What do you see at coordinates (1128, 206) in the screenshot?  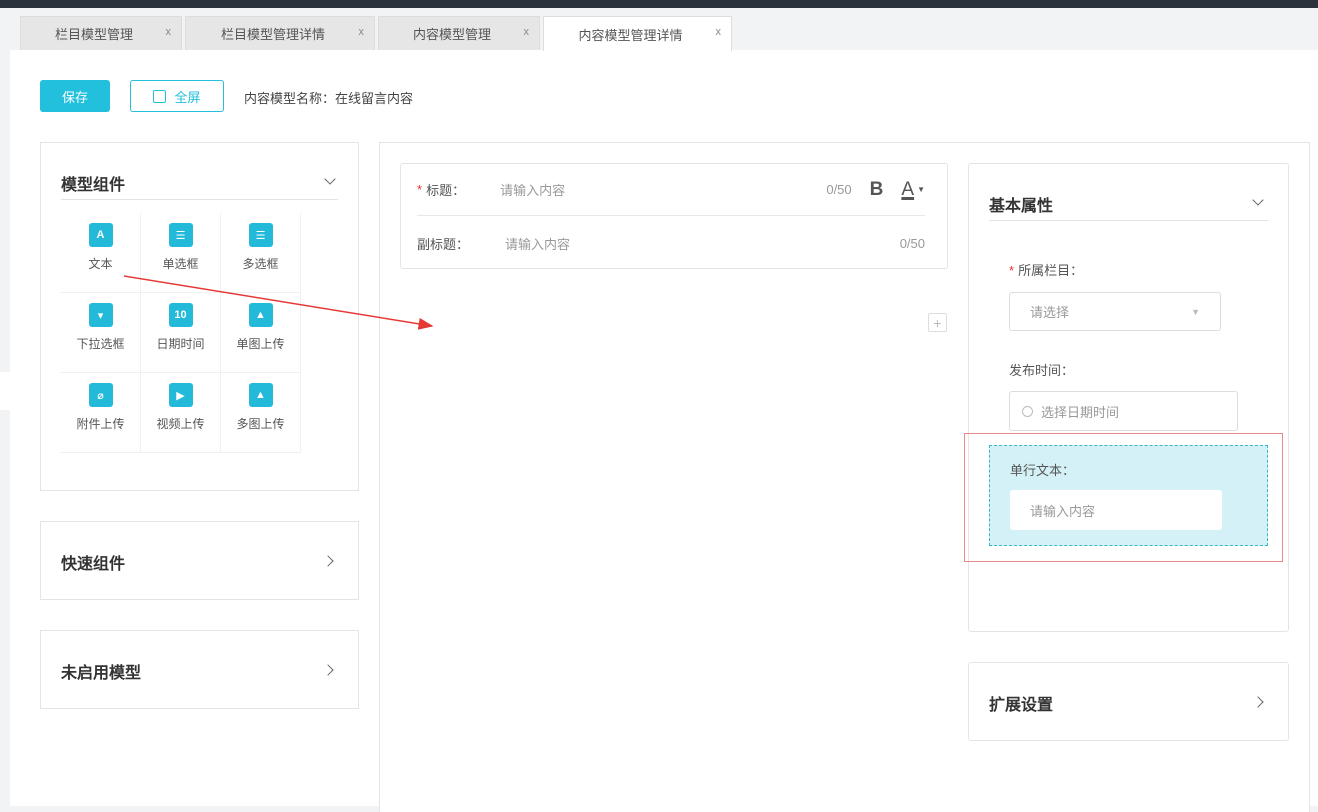 I see `panel-title: 基本属性` at bounding box center [1128, 206].